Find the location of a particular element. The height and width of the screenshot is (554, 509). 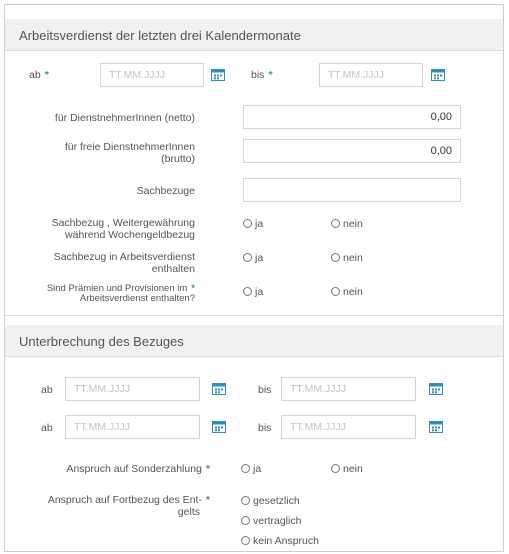

continued-pay-label: Anspruch auf Fortbezug des Ent- * gelts is located at coordinates (128, 506).